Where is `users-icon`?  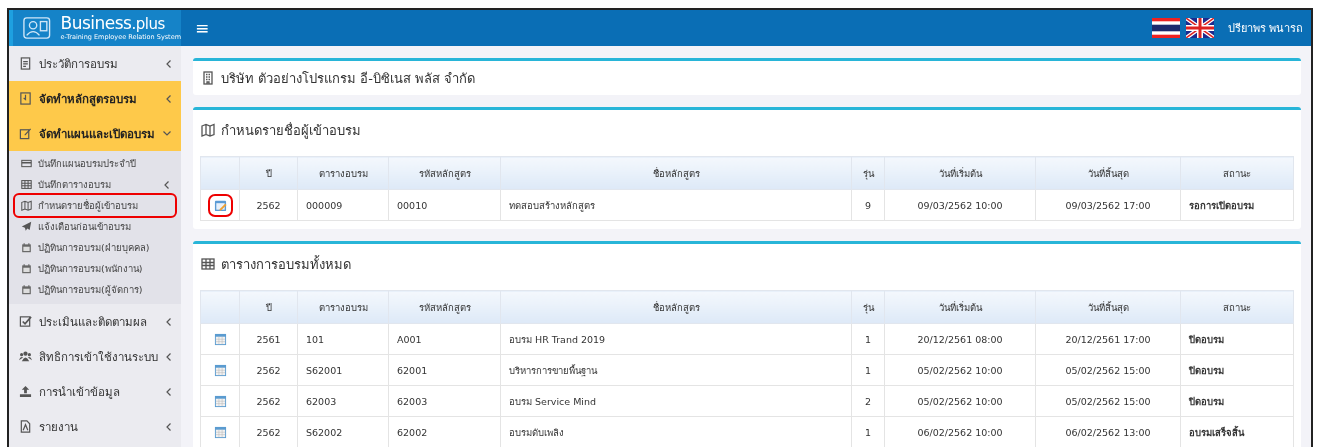 users-icon is located at coordinates (25, 356).